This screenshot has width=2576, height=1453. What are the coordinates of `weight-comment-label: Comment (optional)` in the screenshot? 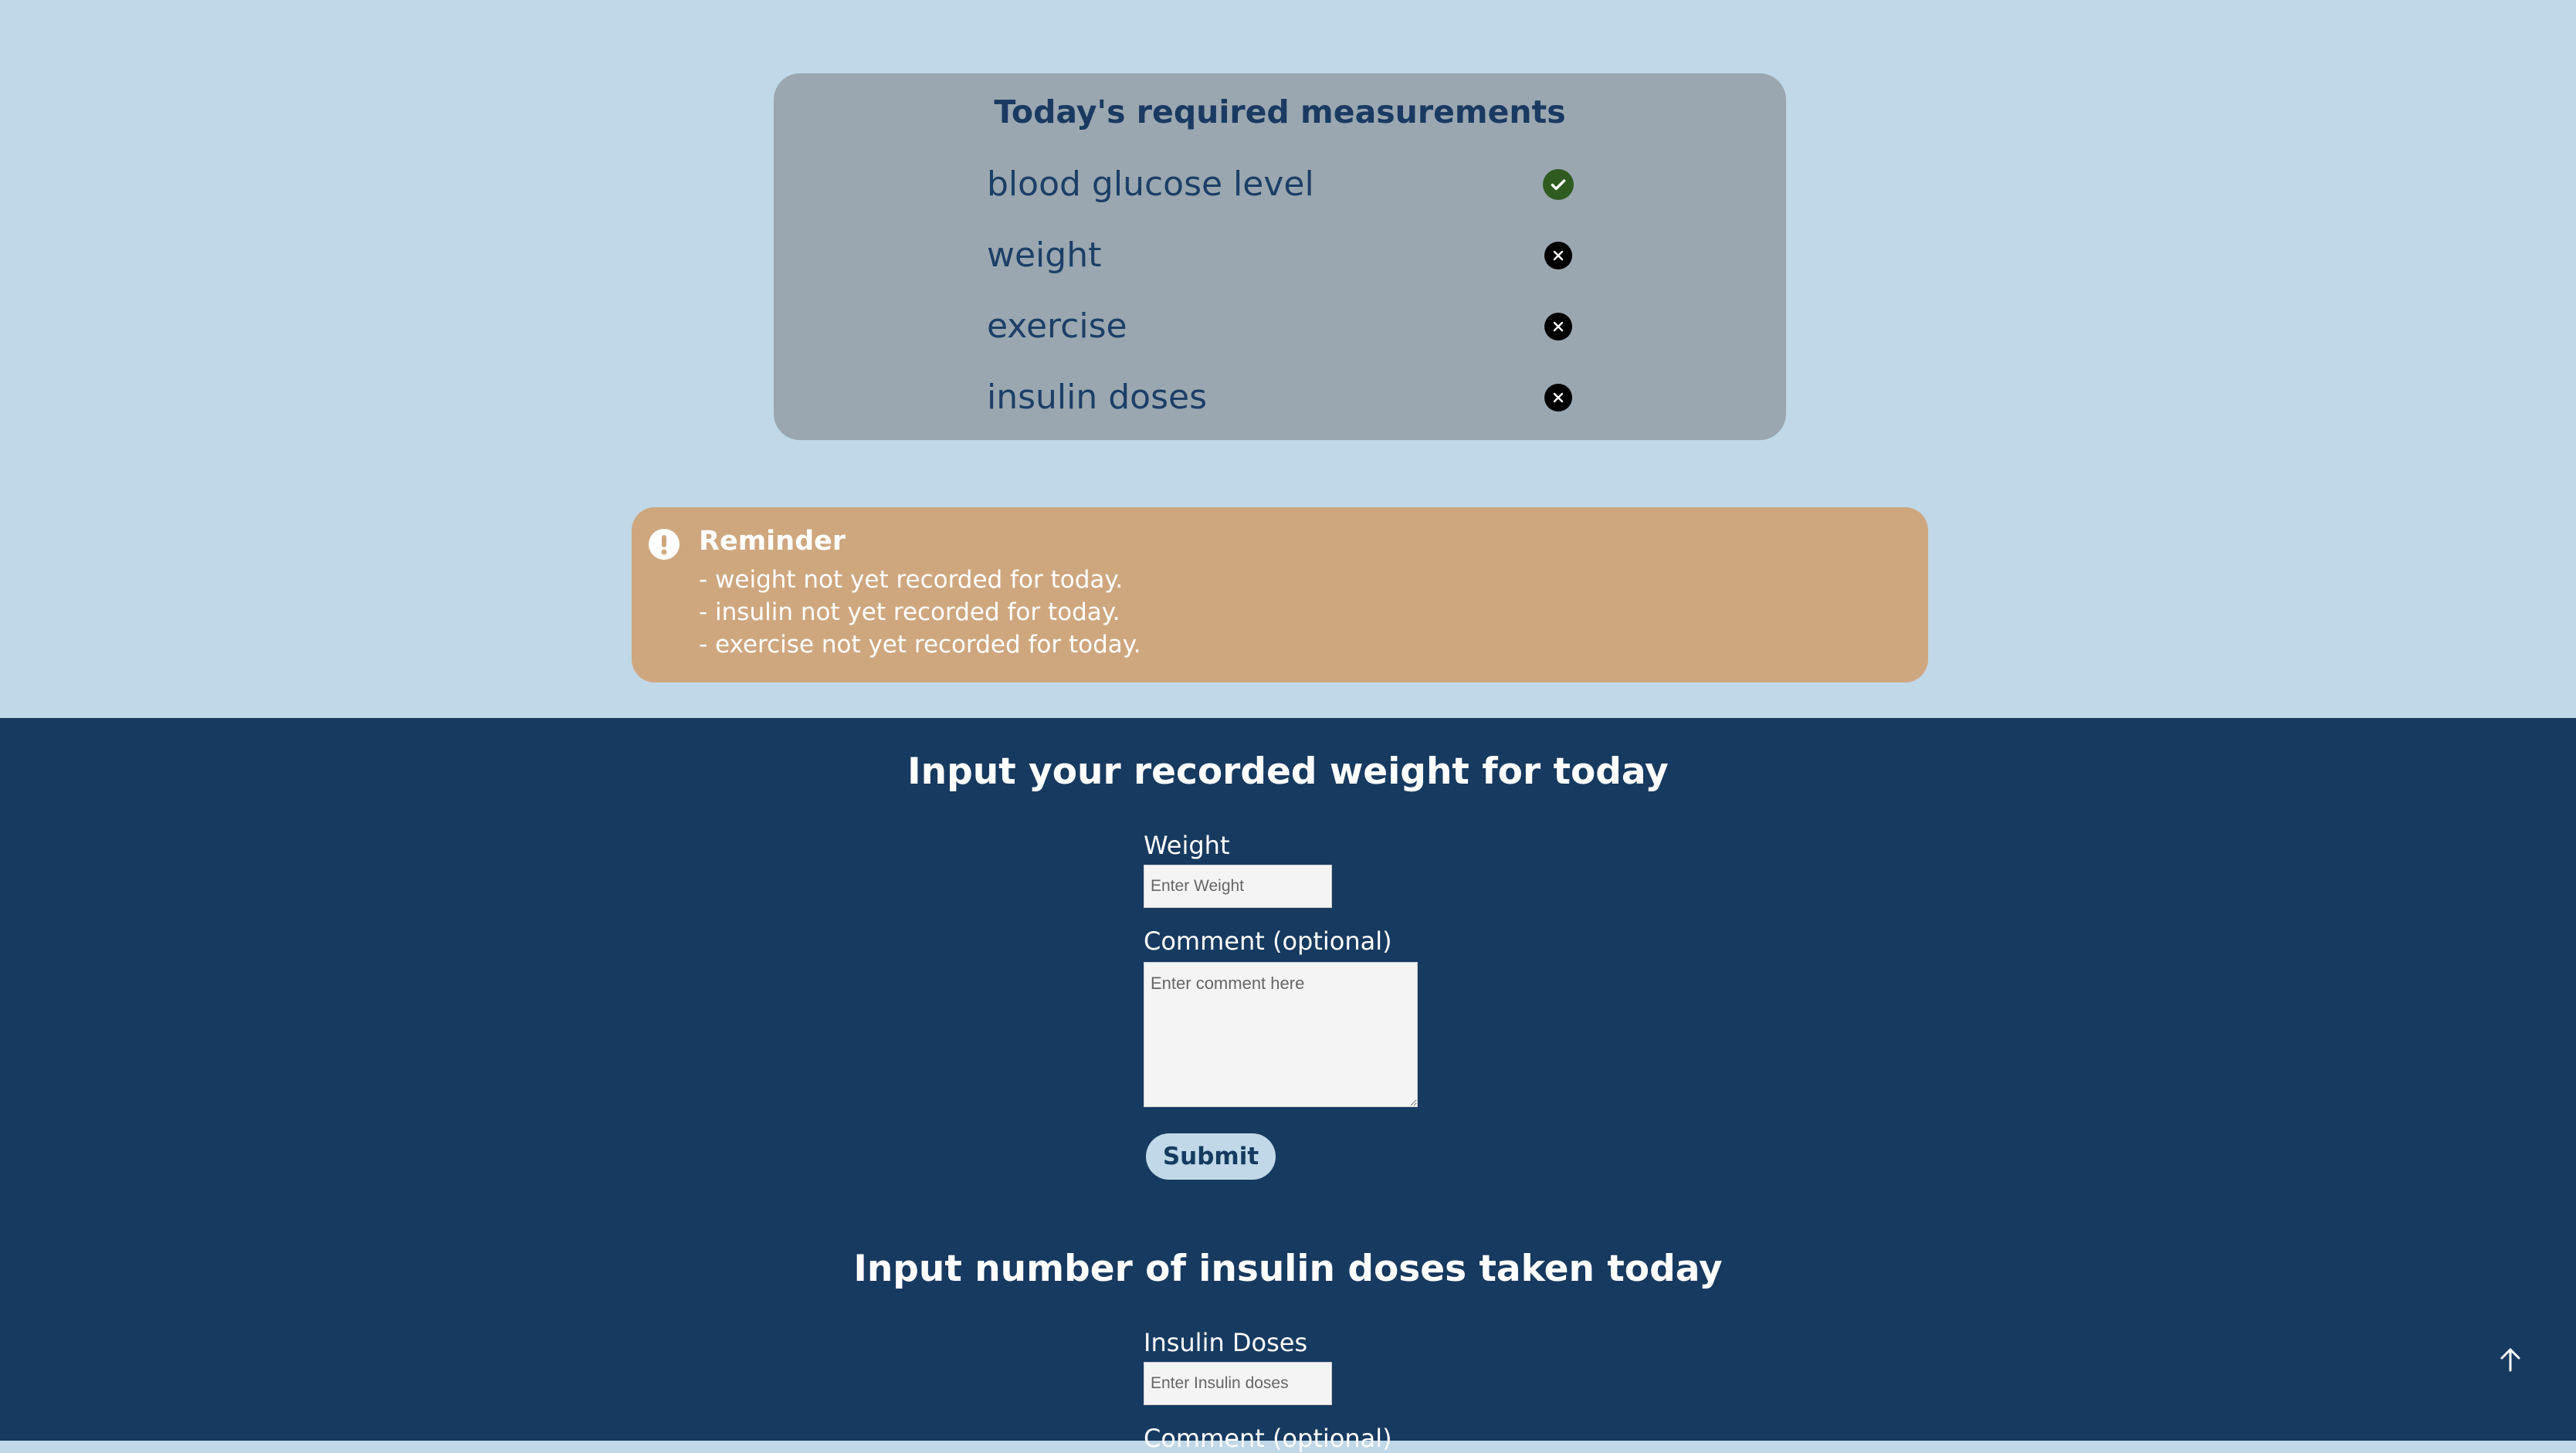 It's located at (1268, 941).